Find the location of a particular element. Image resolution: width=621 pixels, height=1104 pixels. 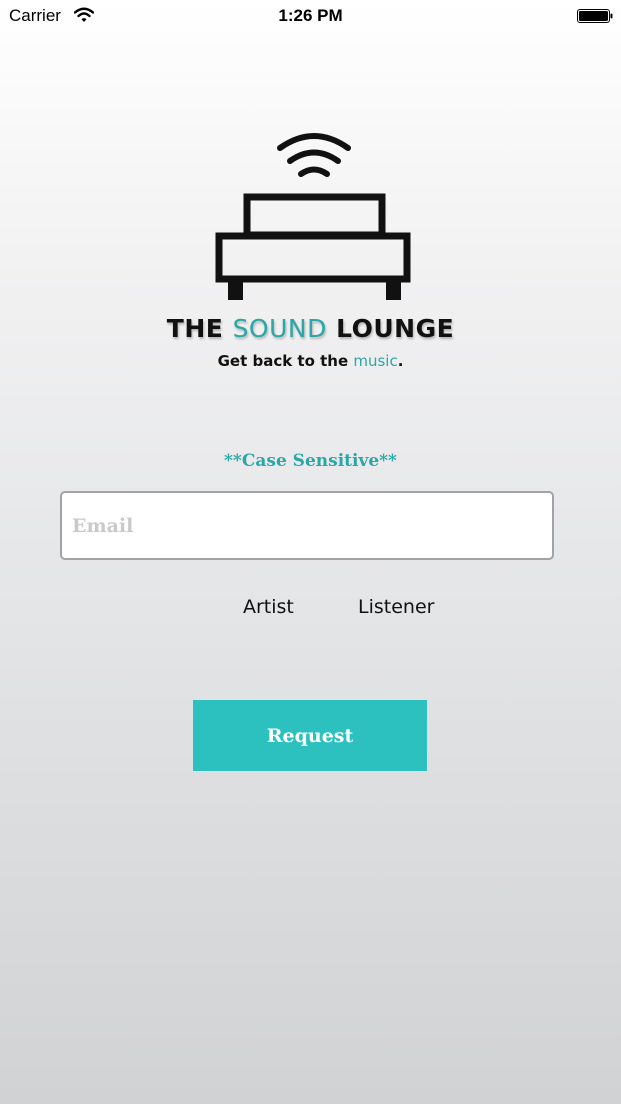

email-input is located at coordinates (307, 525).